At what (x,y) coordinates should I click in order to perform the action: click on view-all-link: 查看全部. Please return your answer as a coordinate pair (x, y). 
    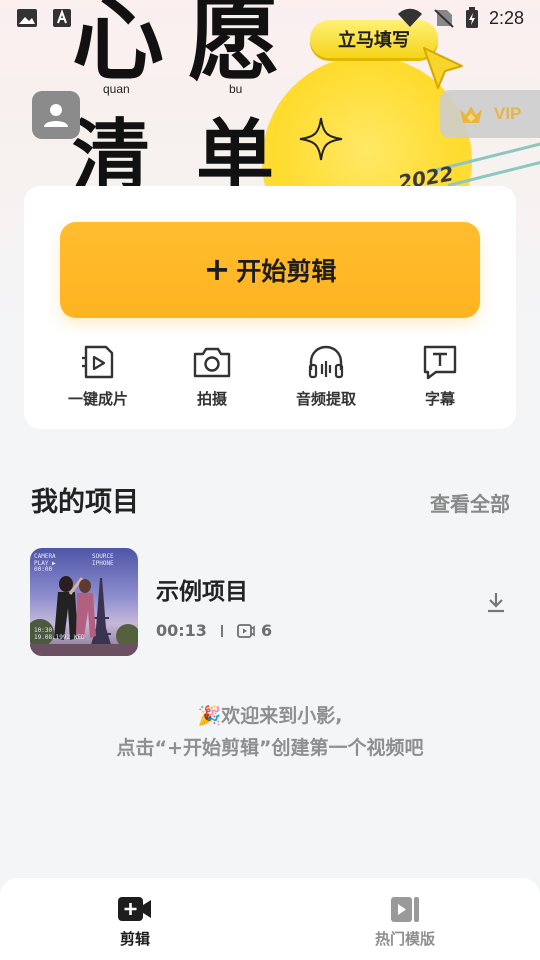
    Looking at the image, I should click on (470, 502).